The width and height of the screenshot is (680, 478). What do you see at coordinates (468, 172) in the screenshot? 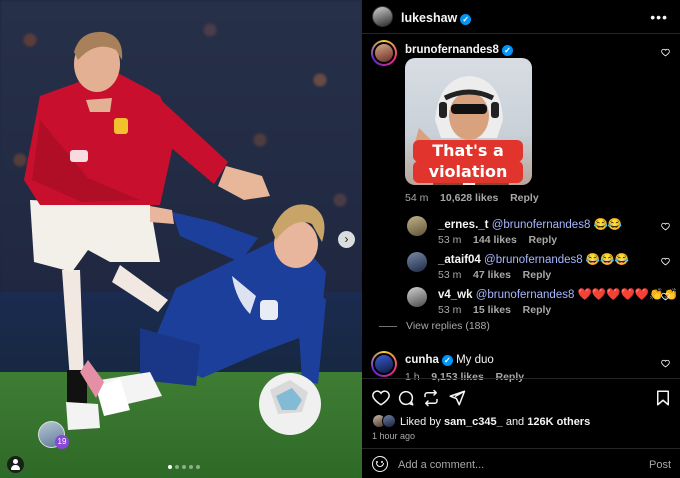
I see `sticker-text-line-2: violation` at bounding box center [468, 172].